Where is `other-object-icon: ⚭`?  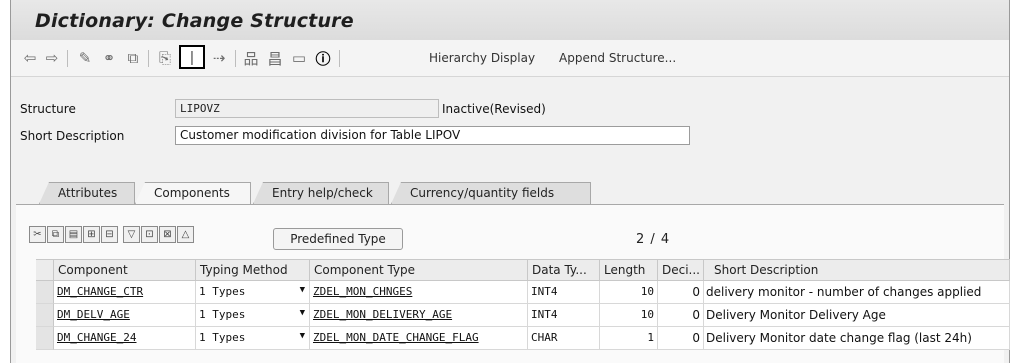
other-object-icon: ⚭ is located at coordinates (109, 58).